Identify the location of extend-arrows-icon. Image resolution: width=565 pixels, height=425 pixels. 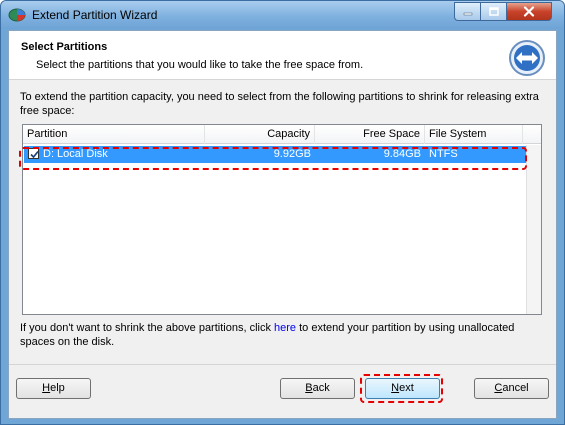
(527, 58).